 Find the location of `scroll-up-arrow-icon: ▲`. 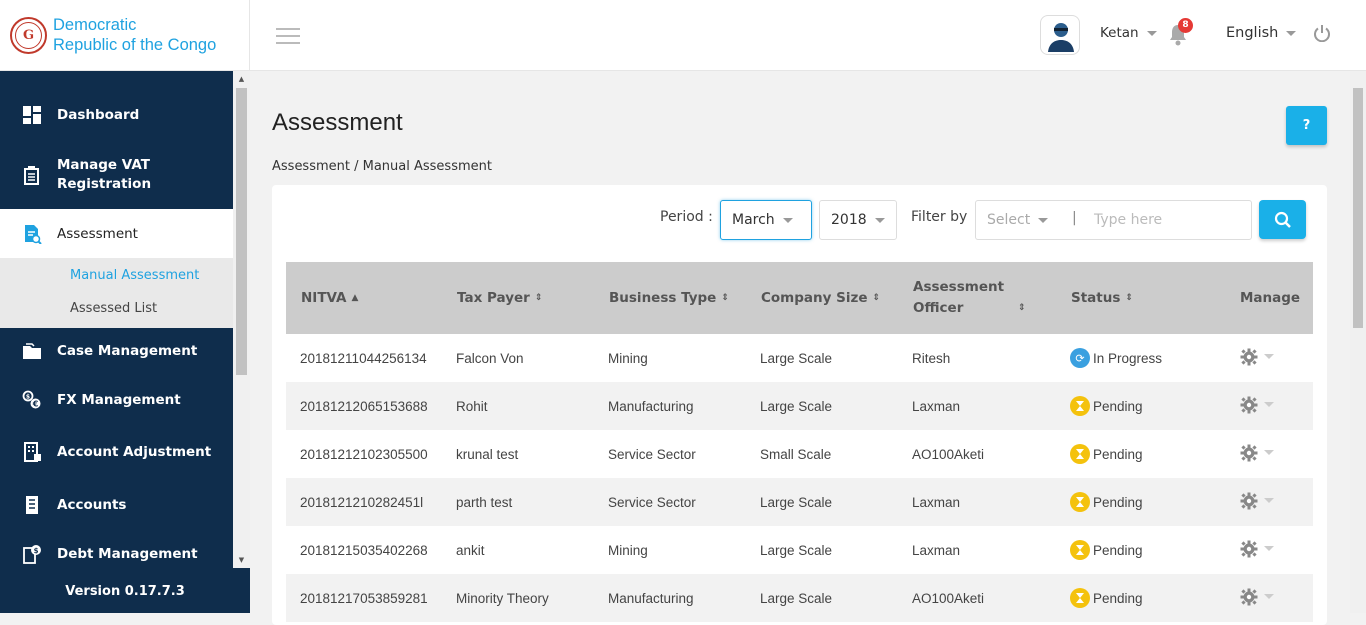

scroll-up-arrow-icon: ▲ is located at coordinates (241, 79).